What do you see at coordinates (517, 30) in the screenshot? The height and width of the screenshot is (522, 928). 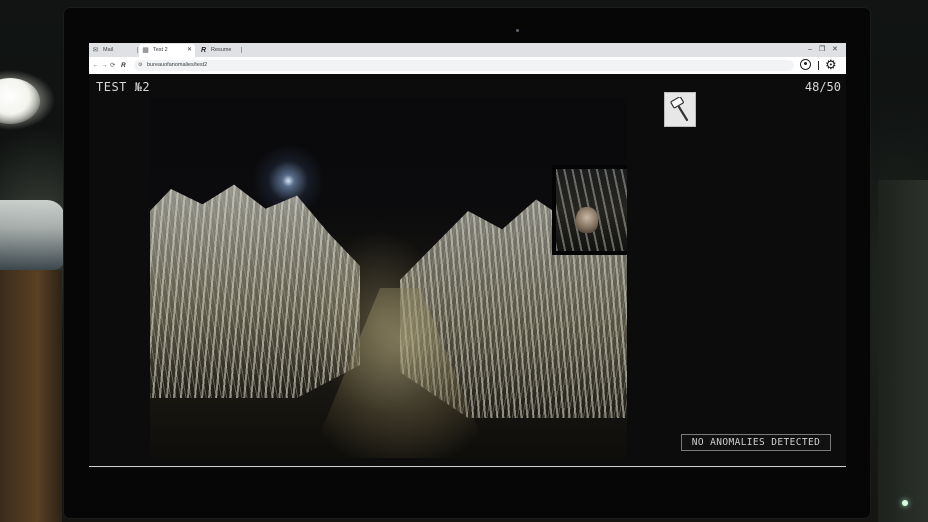 I see `webcam-dot` at bounding box center [517, 30].